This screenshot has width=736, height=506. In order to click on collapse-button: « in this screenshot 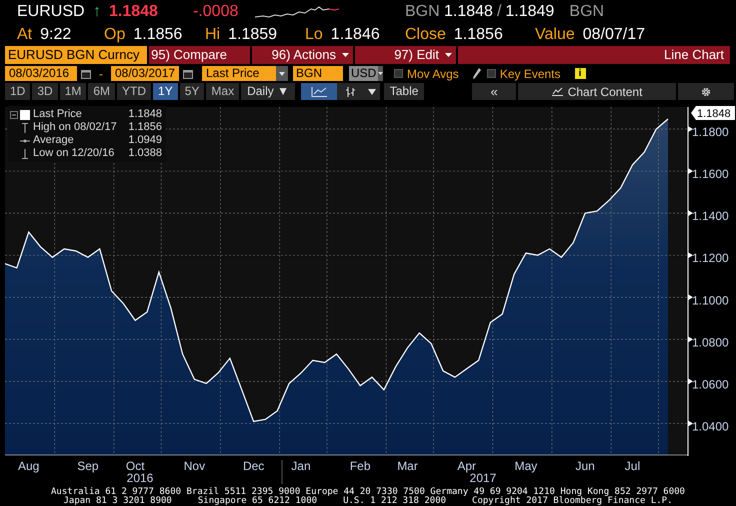, I will do `click(494, 91)`.